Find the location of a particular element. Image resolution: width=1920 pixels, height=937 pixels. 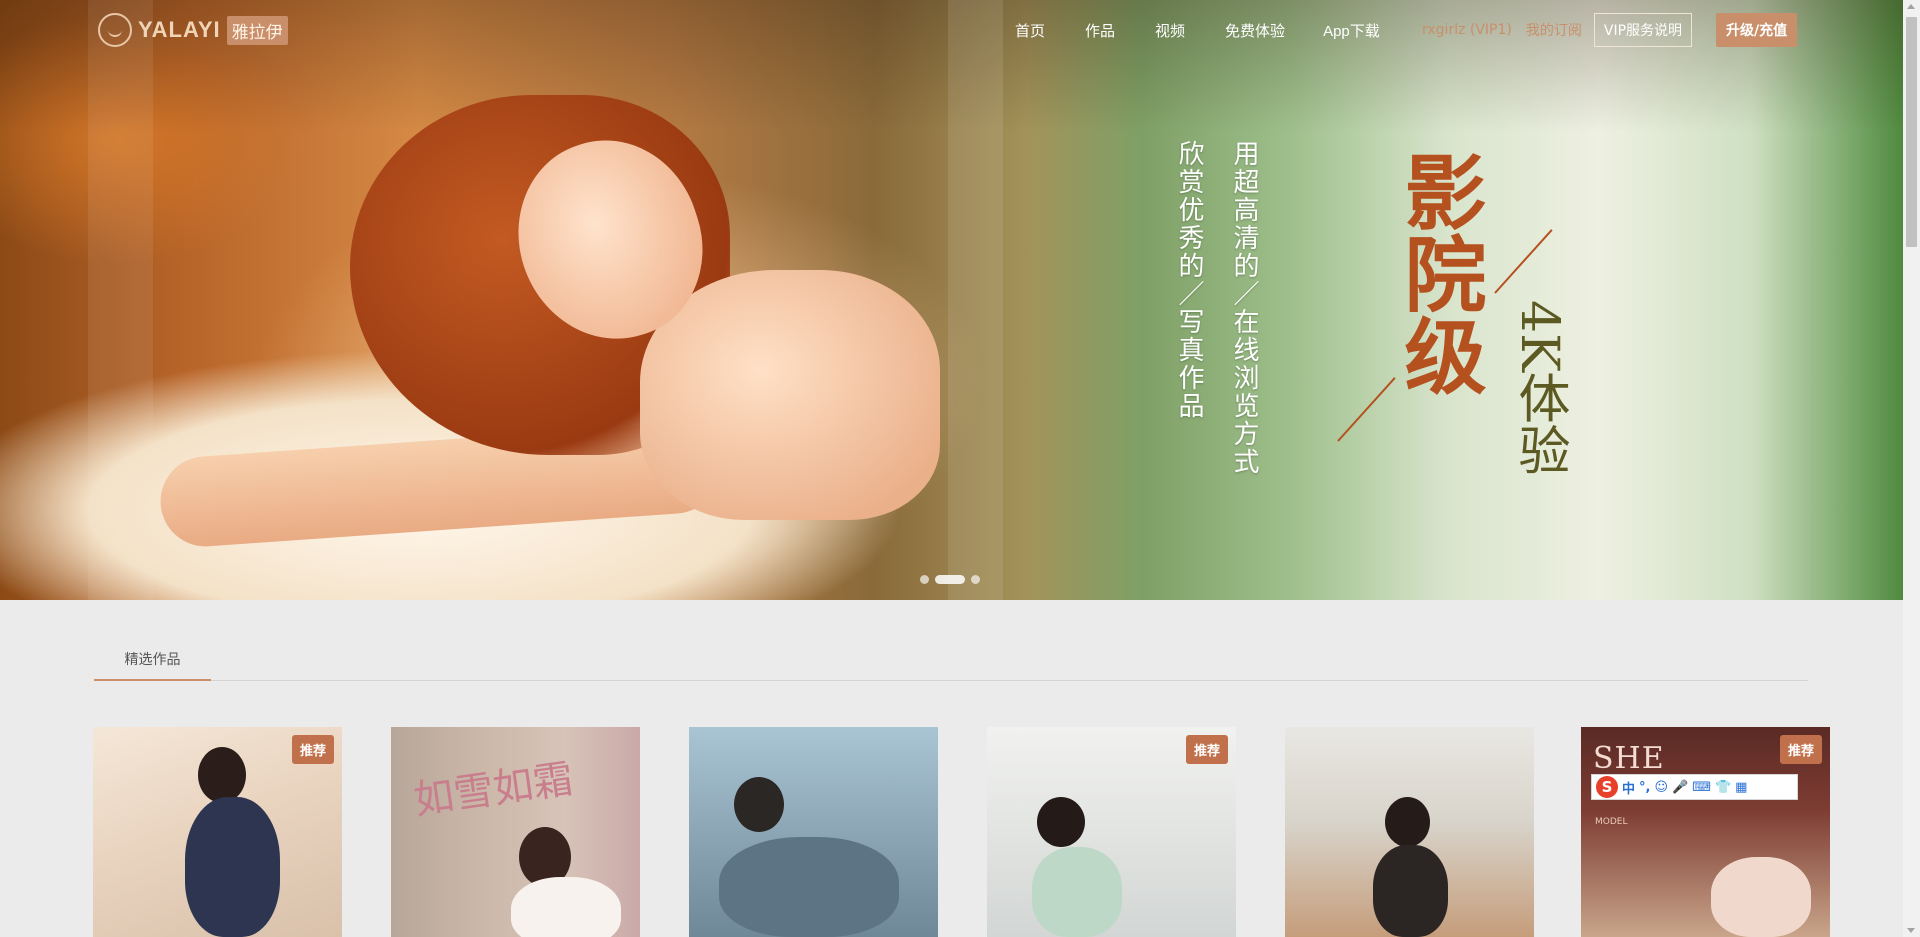

nav-free-trial: 免费体验 is located at coordinates (1255, 30).